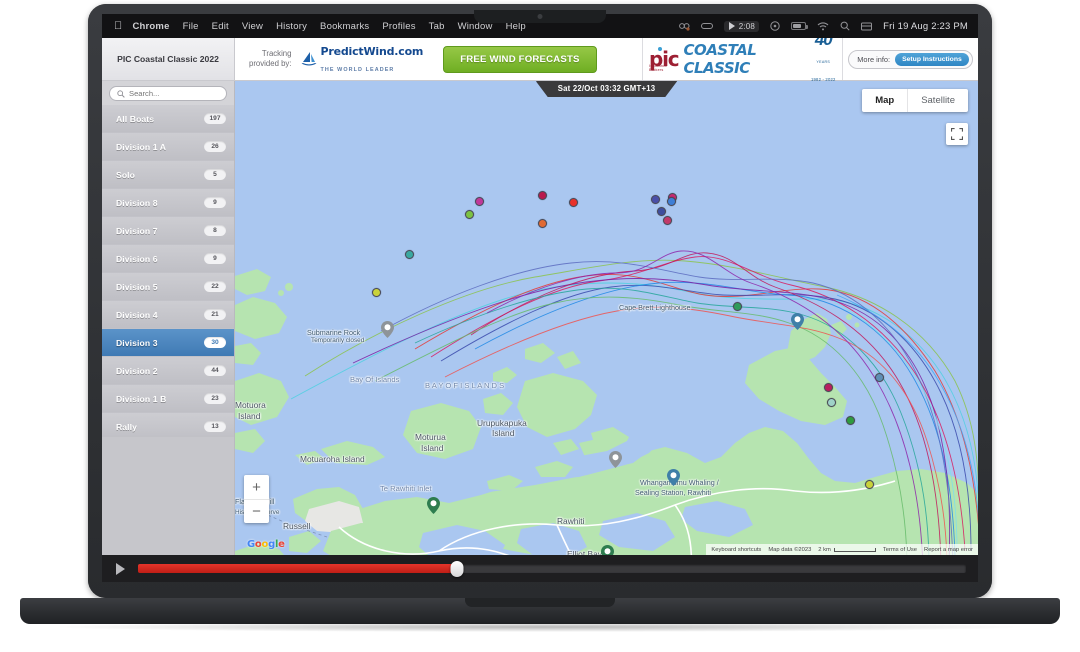 This screenshot has height=652, width=1080. I want to click on zoom-in-button: +, so click(256, 487).